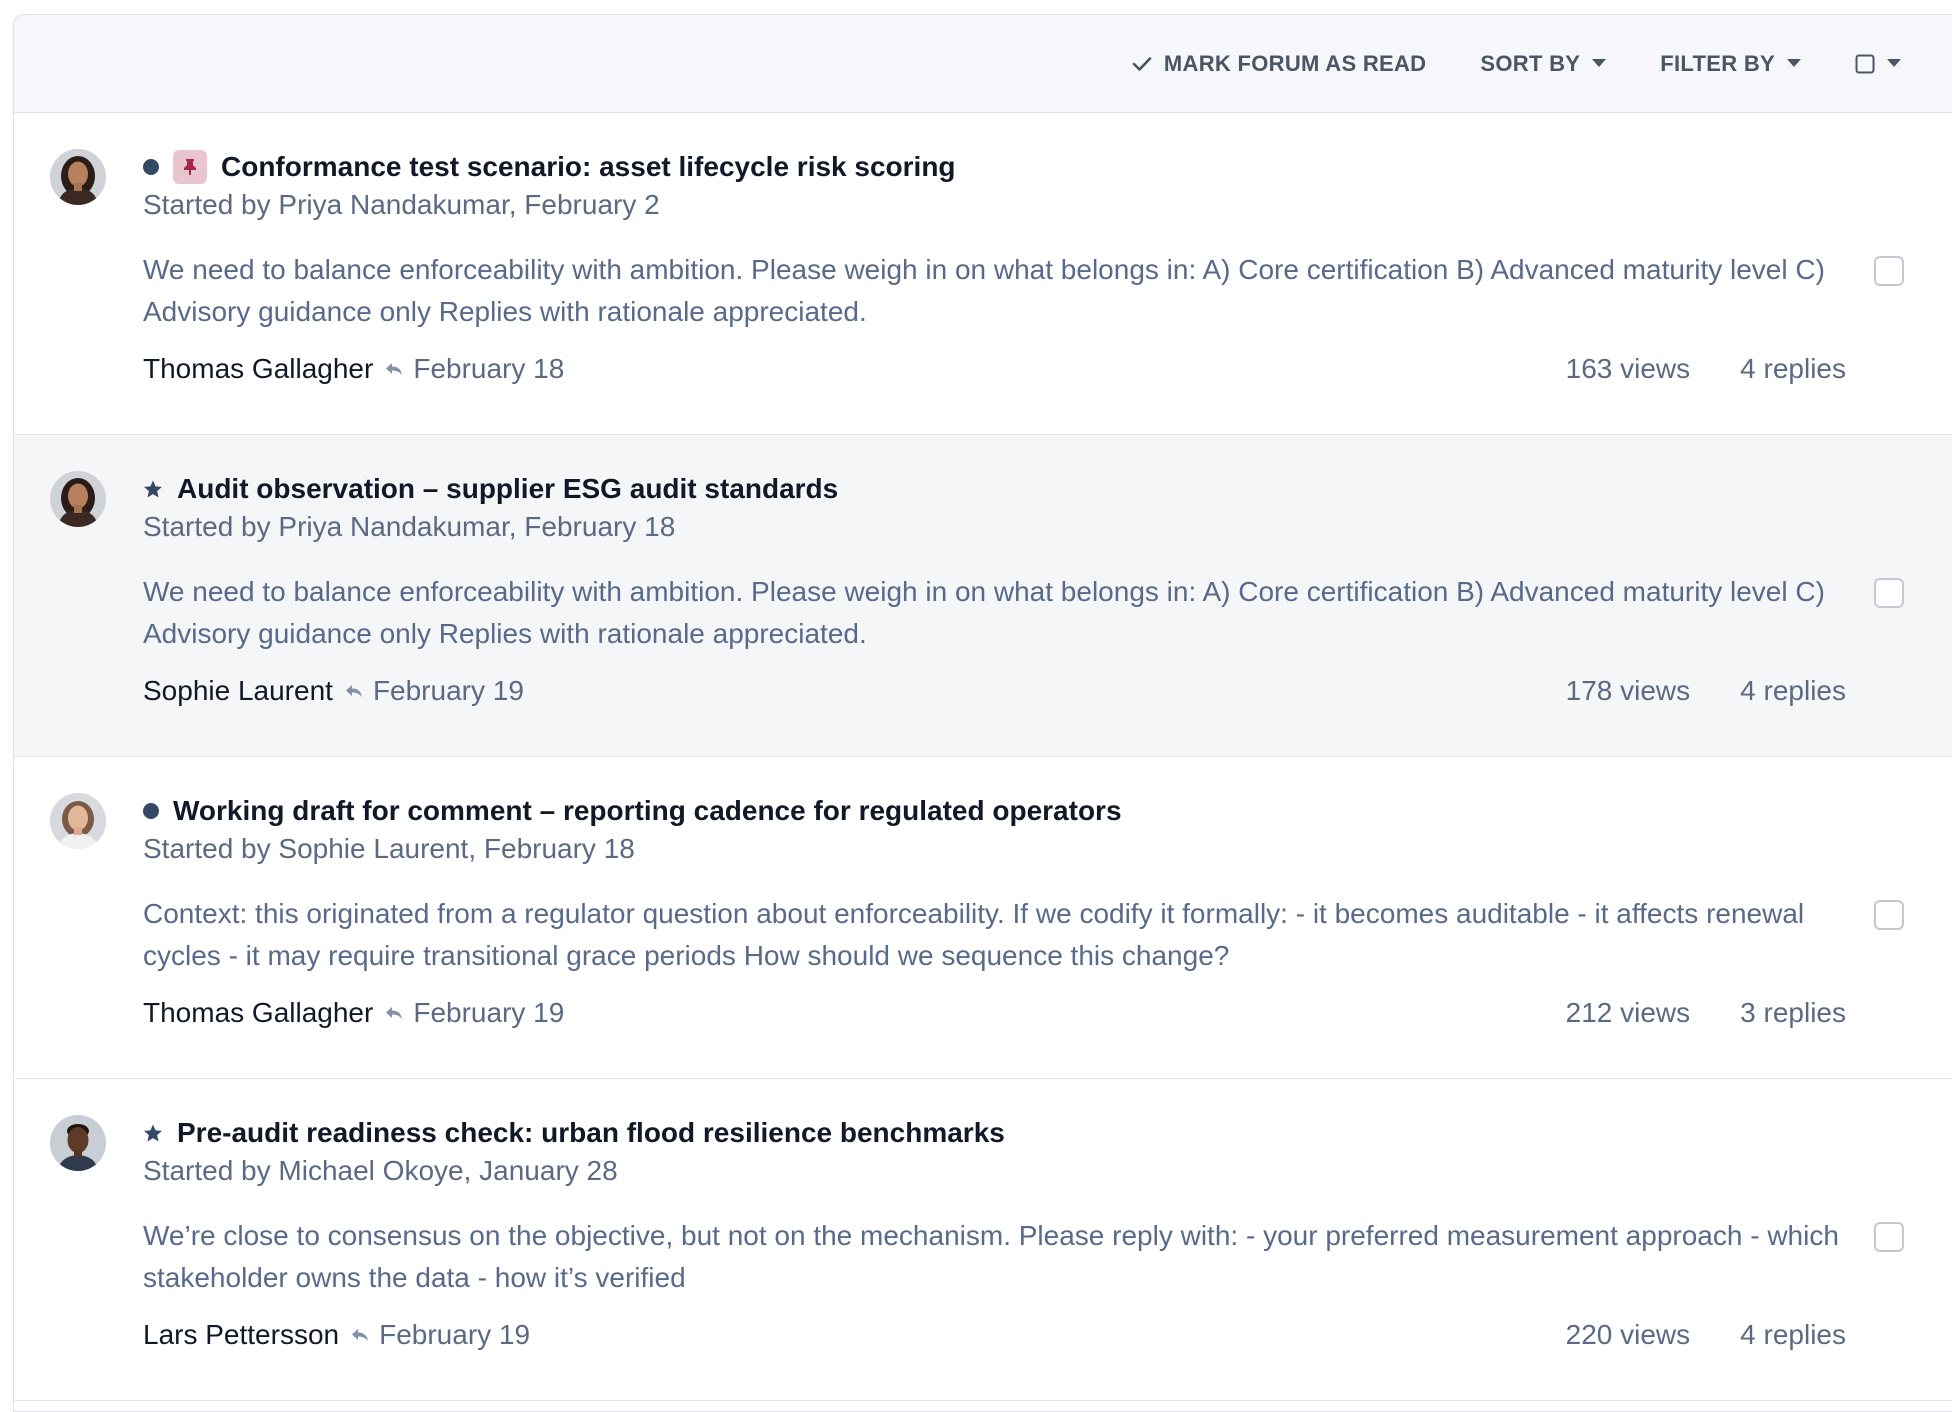 The image size is (1952, 1412). I want to click on thread-started-by: Started by Priya Nandakumar, February 18, so click(409, 526).